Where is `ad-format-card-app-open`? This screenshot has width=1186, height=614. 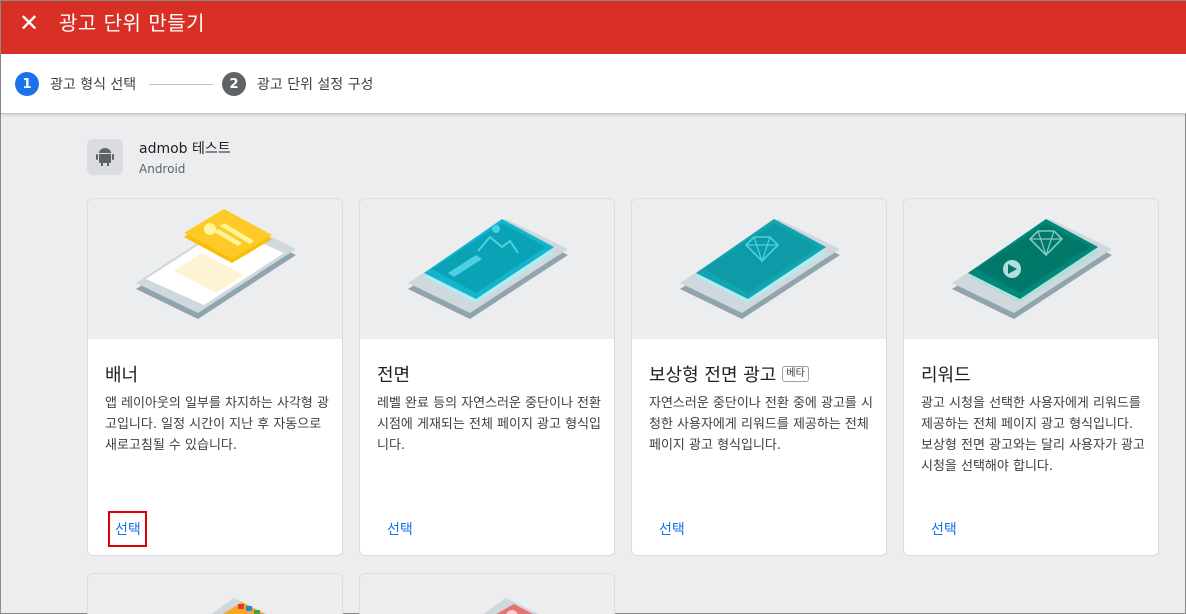
ad-format-card-app-open is located at coordinates (487, 593).